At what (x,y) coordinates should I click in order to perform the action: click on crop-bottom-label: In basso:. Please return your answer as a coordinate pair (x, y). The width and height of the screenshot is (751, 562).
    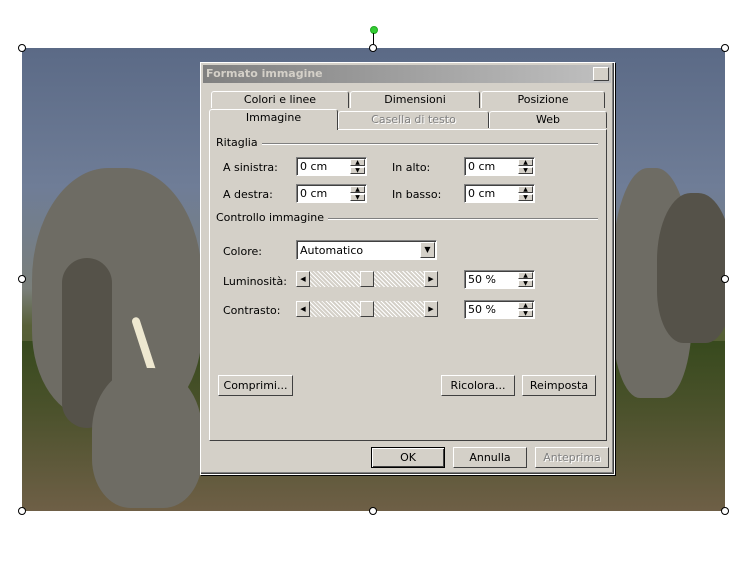
    Looking at the image, I should click on (417, 194).